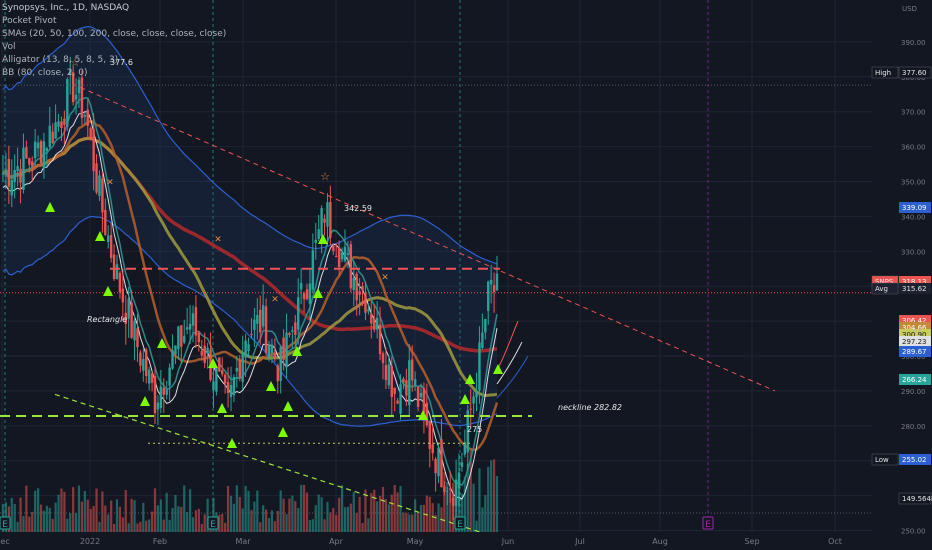  I want to click on time-tick-label: Aug, so click(660, 541).